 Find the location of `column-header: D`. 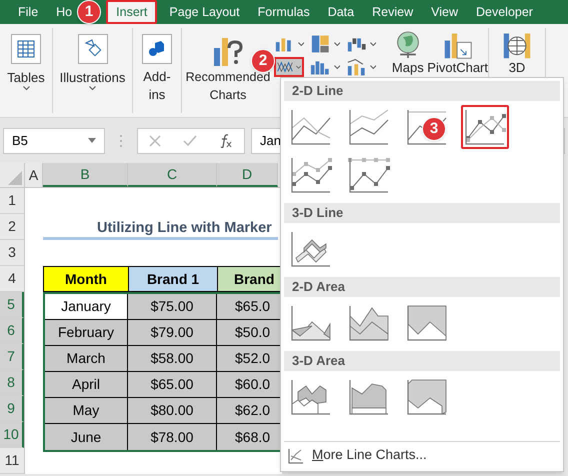

column-header: D is located at coordinates (247, 175).